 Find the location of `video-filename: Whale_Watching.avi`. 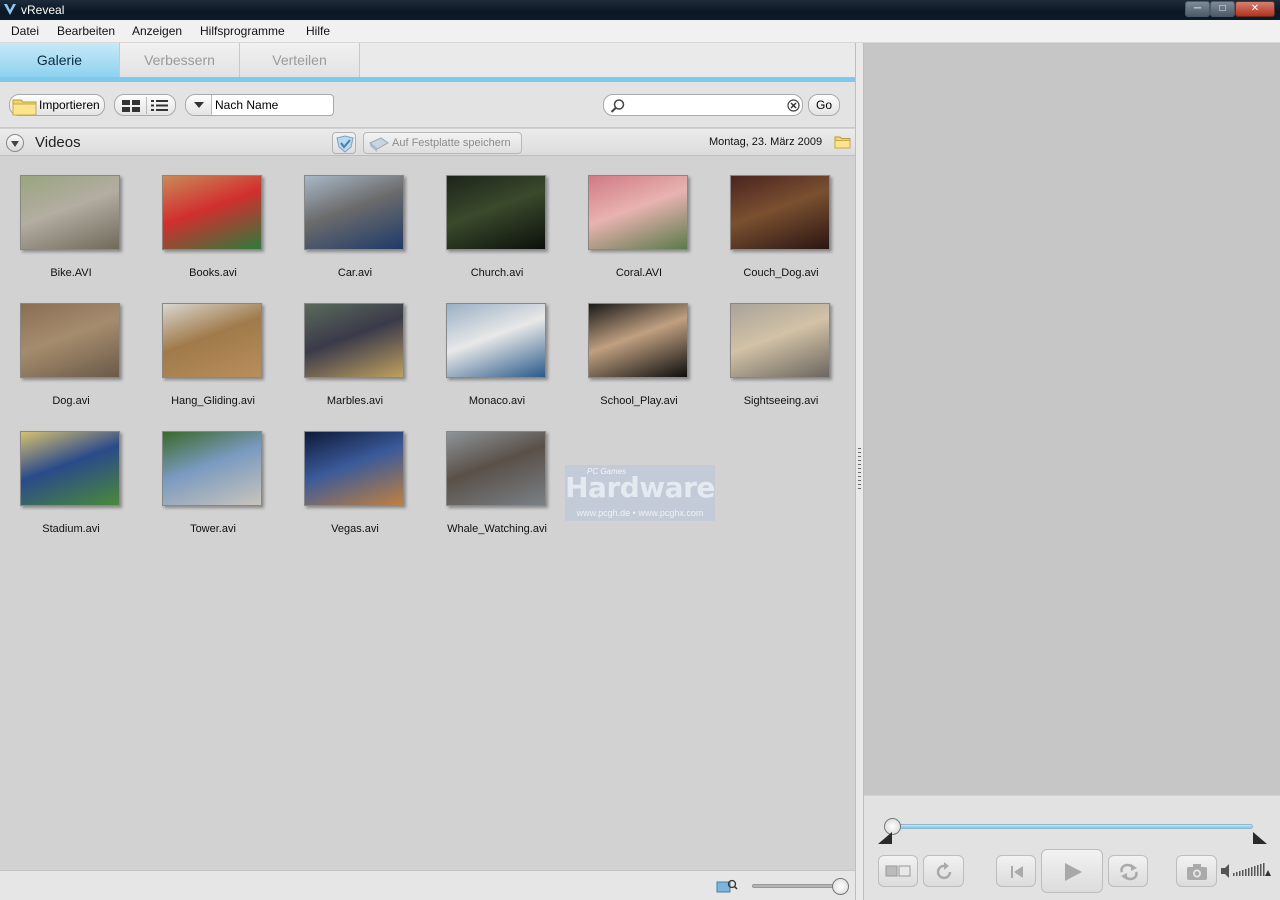

video-filename: Whale_Watching.avi is located at coordinates (497, 529).